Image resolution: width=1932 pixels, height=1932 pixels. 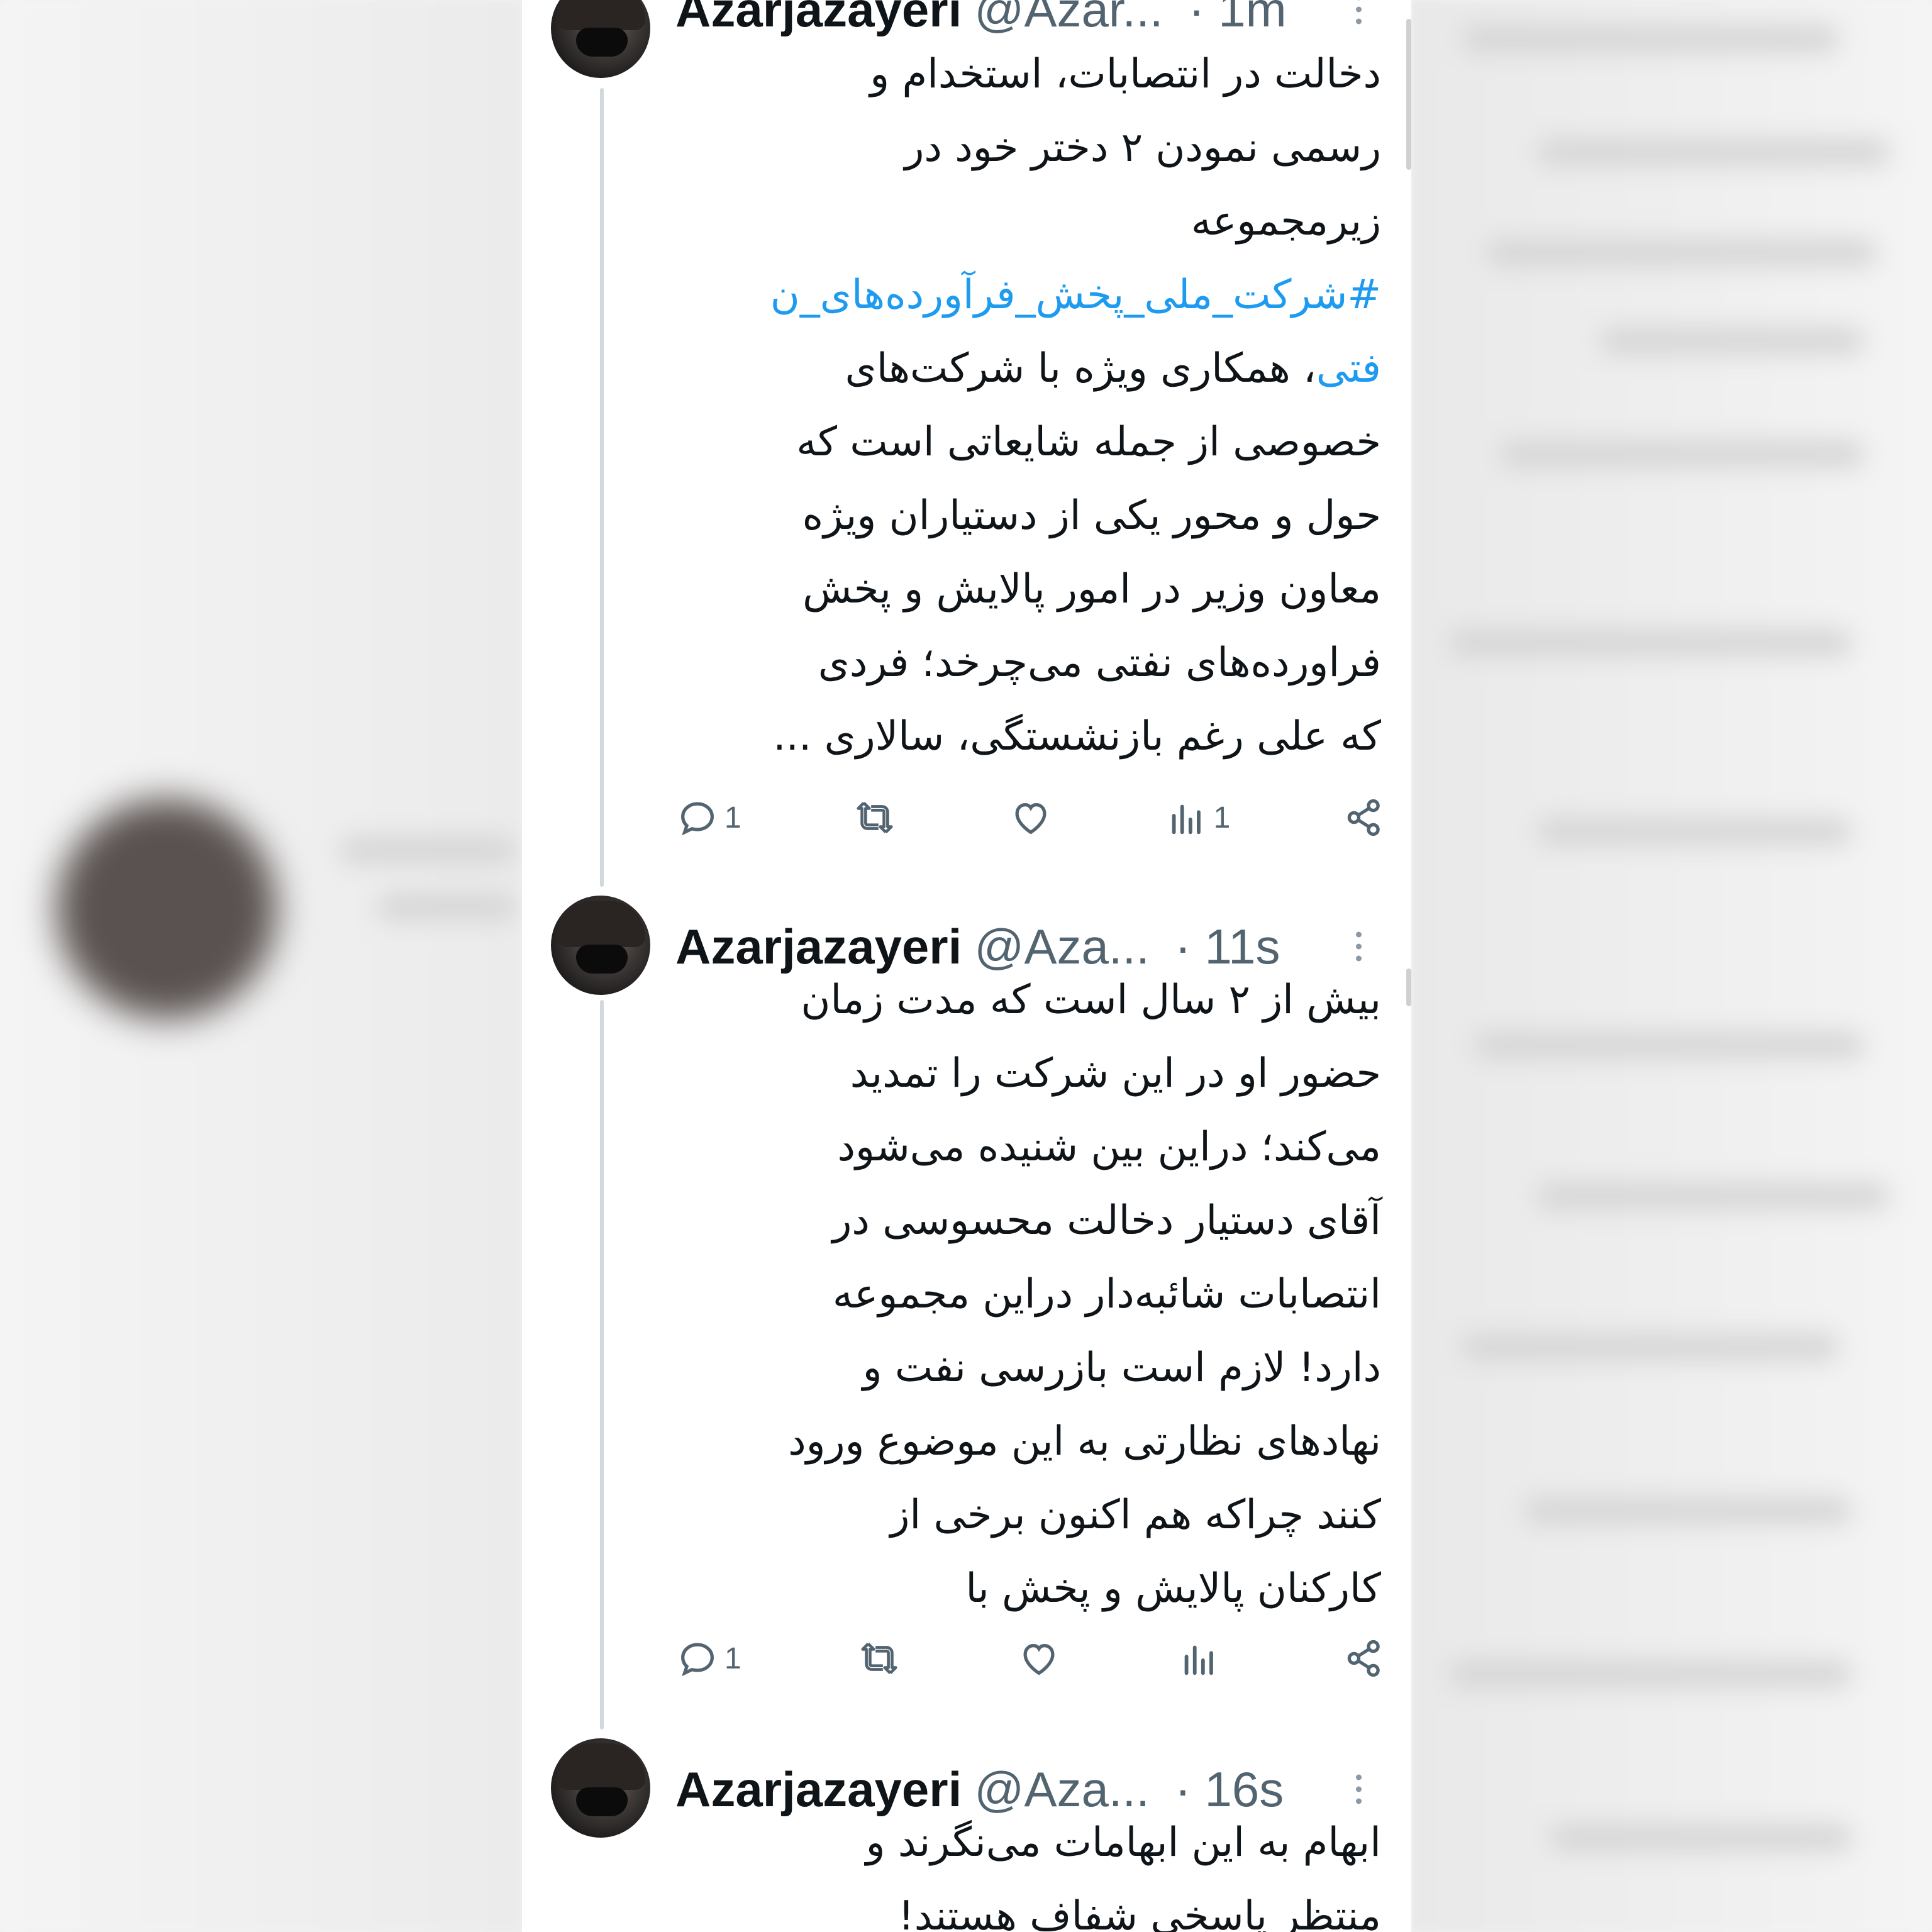 What do you see at coordinates (1106, 1294) in the screenshot?
I see `text-line: انتصابات شائبه‌دار دراین مجموعه` at bounding box center [1106, 1294].